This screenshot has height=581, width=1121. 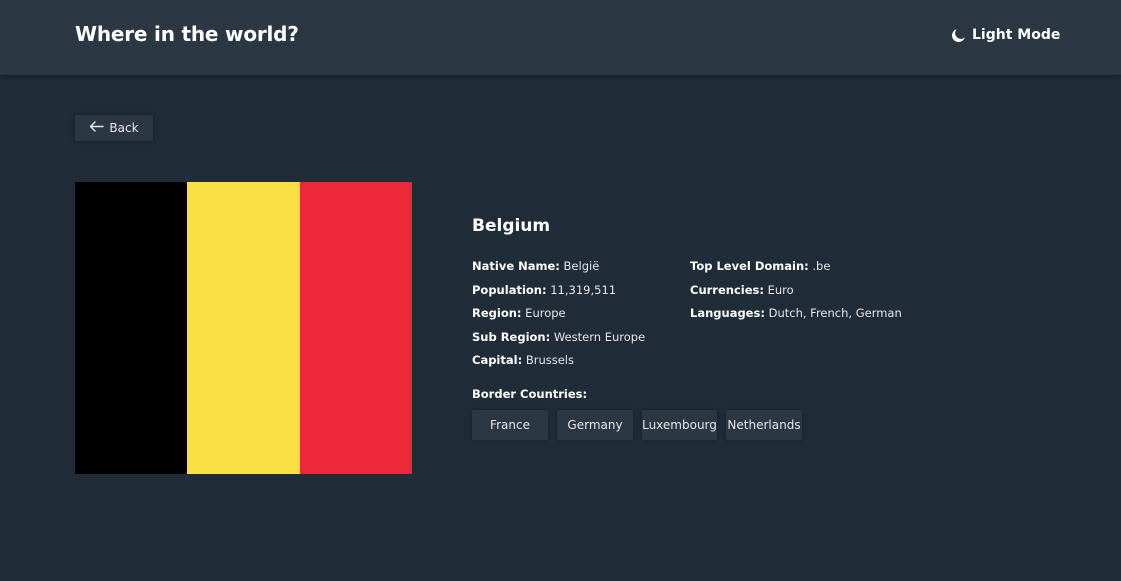 What do you see at coordinates (835, 313) in the screenshot?
I see `detail-value: Dutch, French, German` at bounding box center [835, 313].